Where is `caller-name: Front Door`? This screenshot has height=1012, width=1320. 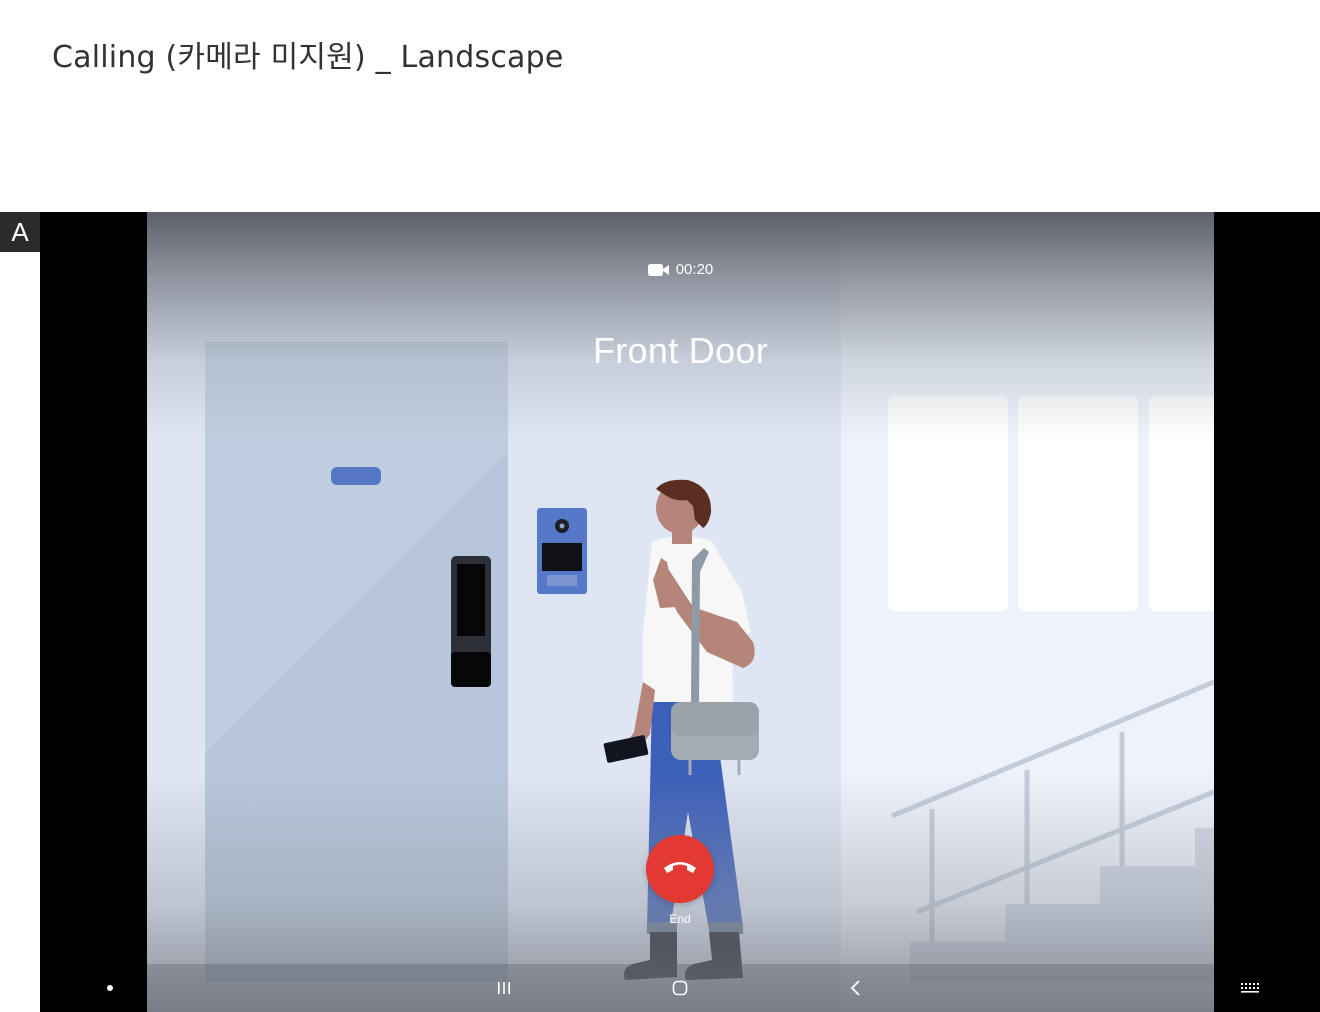 caller-name: Front Door is located at coordinates (680, 350).